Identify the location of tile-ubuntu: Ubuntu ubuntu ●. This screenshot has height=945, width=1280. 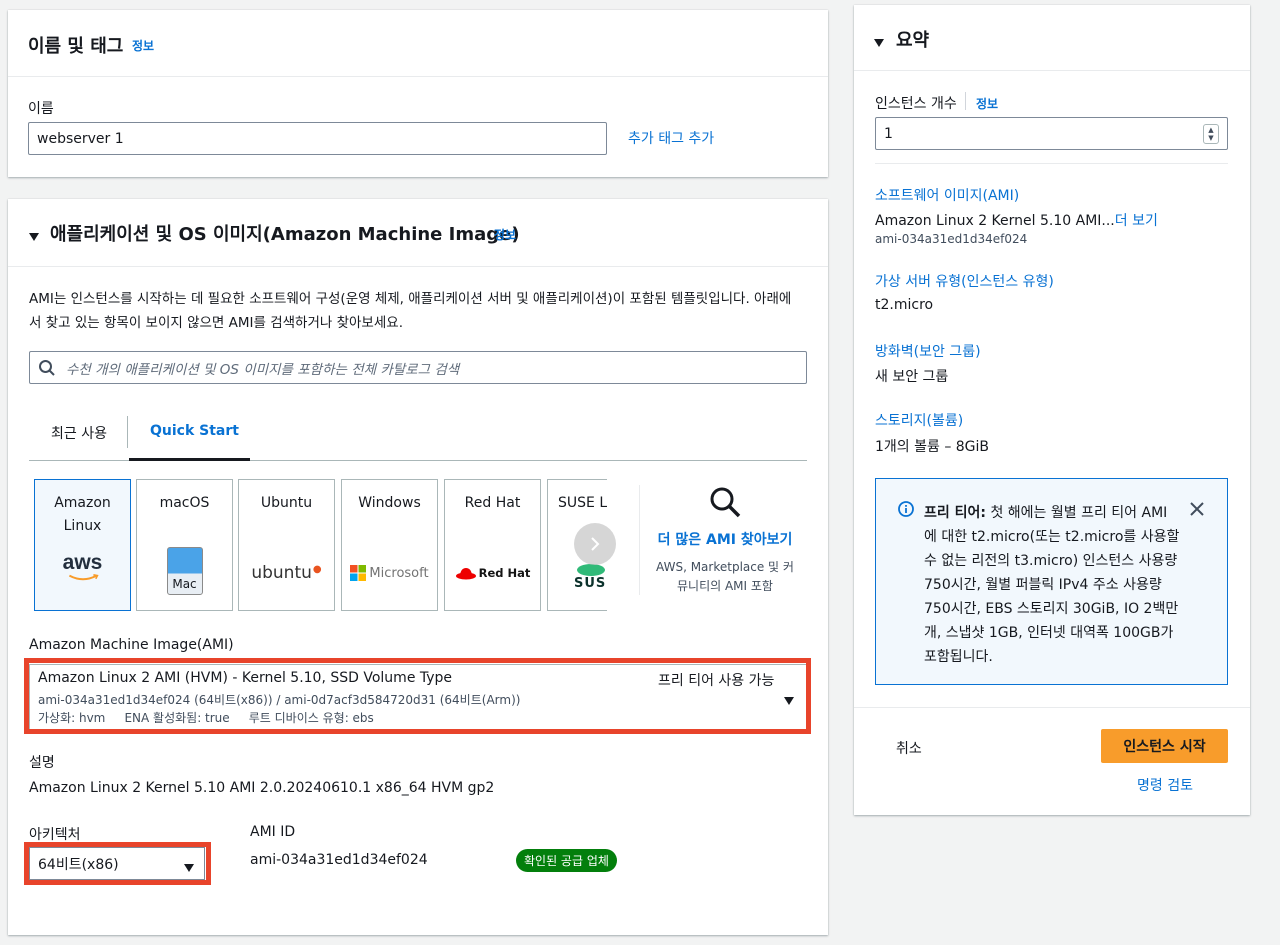
(286, 545).